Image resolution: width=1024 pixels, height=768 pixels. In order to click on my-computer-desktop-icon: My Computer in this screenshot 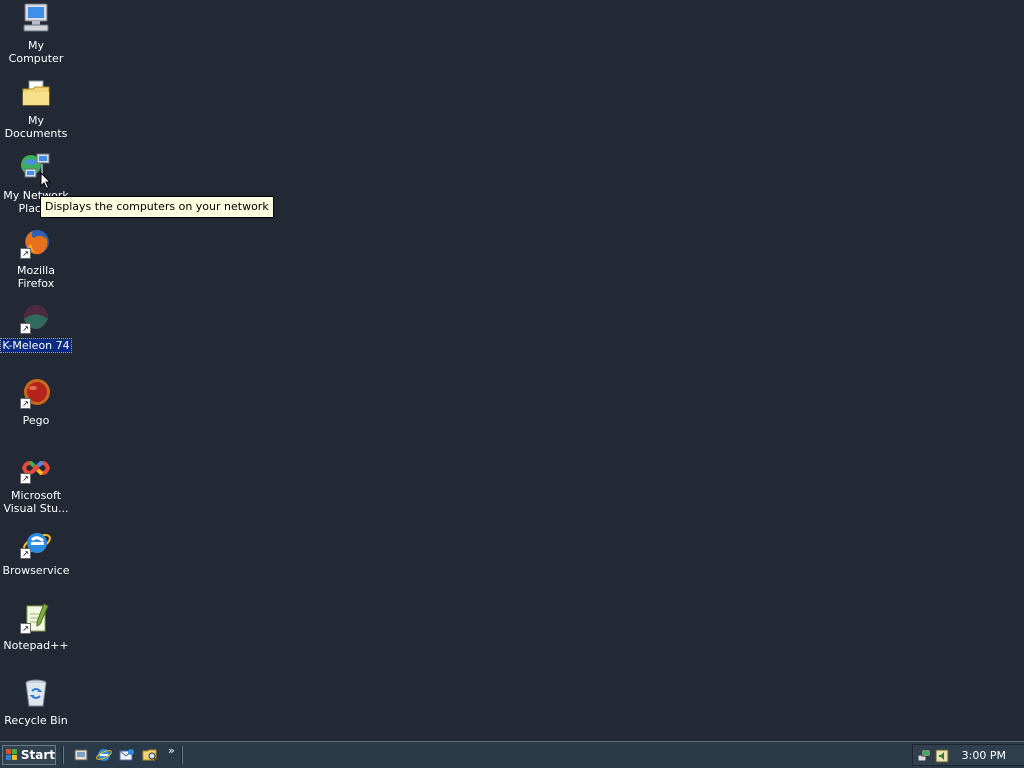, I will do `click(36, 33)`.